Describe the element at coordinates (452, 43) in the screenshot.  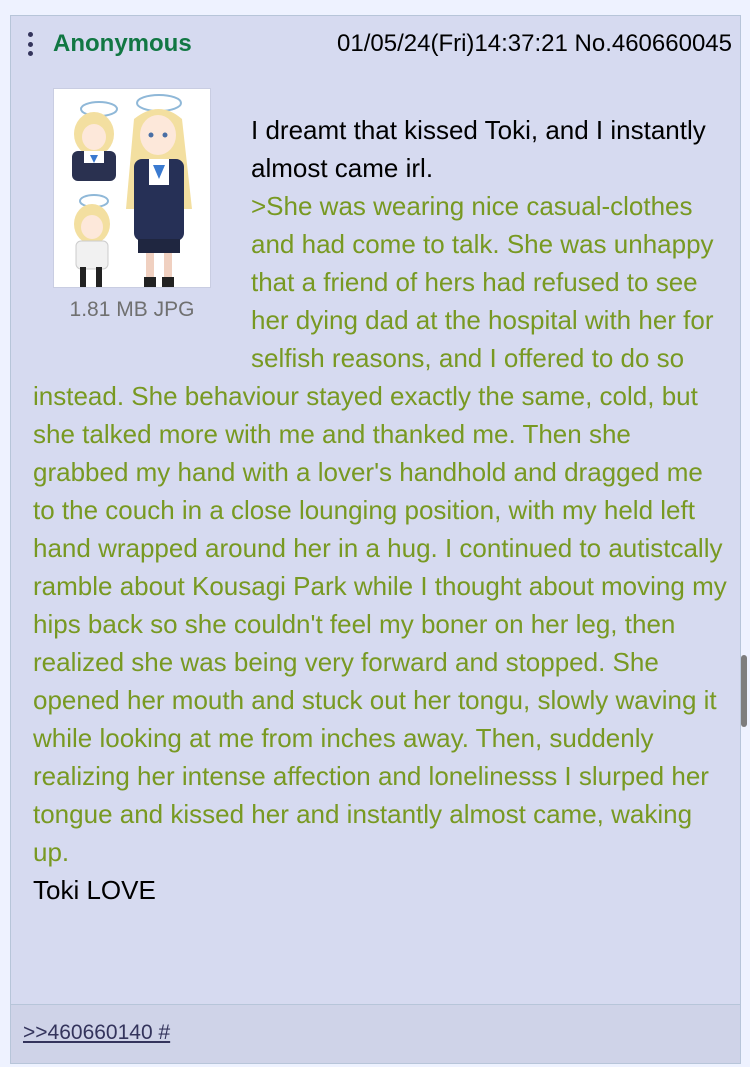
I see `post-datetime: 01/05/24(Fri)14:37:21` at that location.